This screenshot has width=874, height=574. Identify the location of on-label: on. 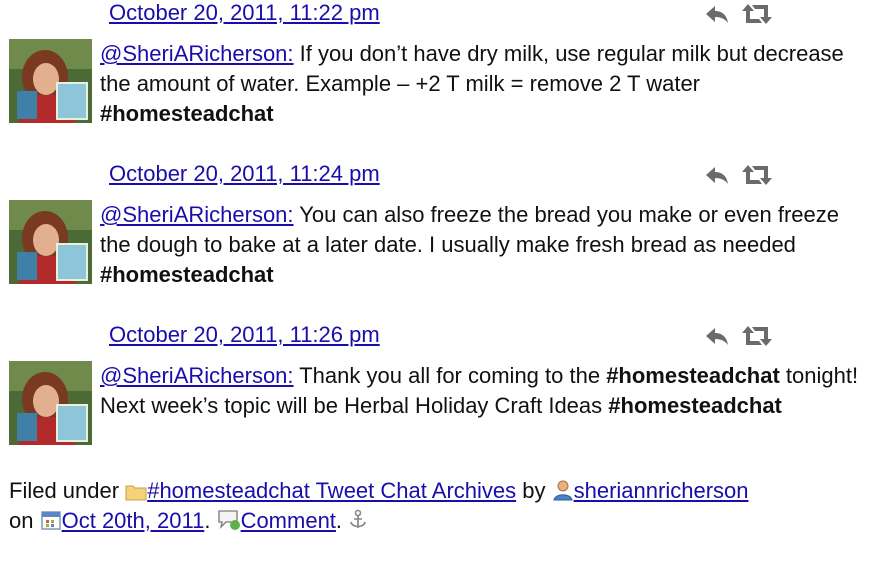
(21, 520).